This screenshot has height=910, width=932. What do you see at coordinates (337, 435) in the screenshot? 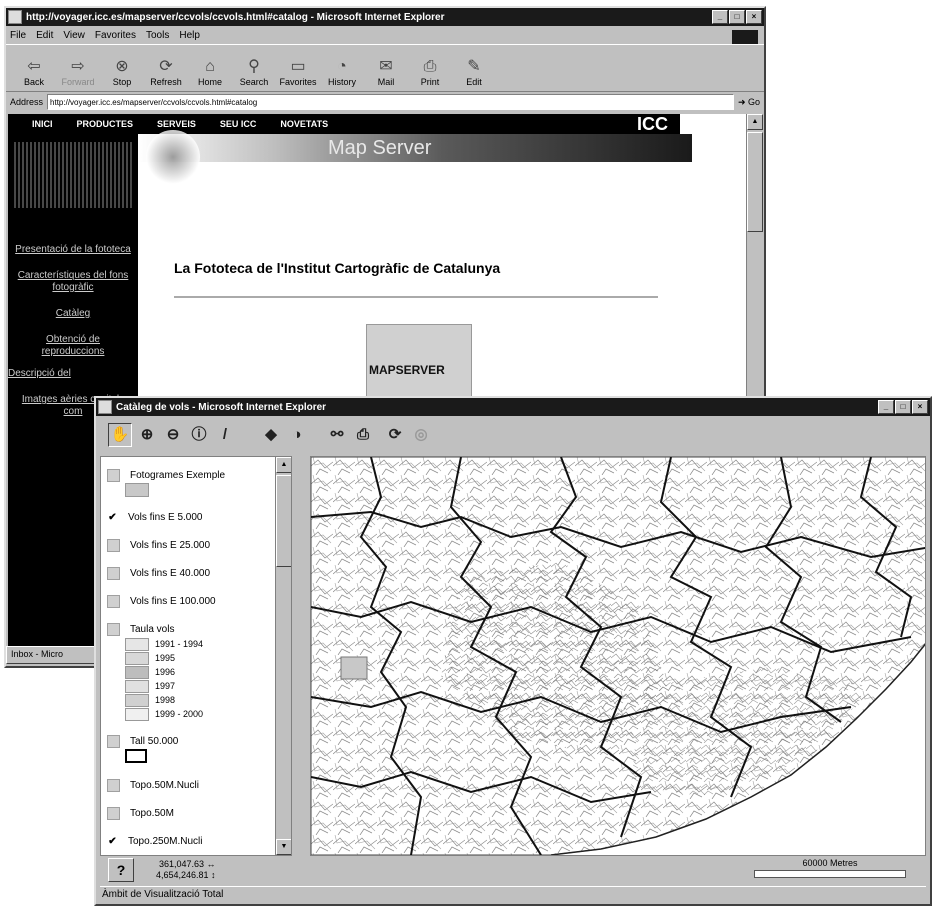
I see `binoculars-icon: ⚯` at bounding box center [337, 435].